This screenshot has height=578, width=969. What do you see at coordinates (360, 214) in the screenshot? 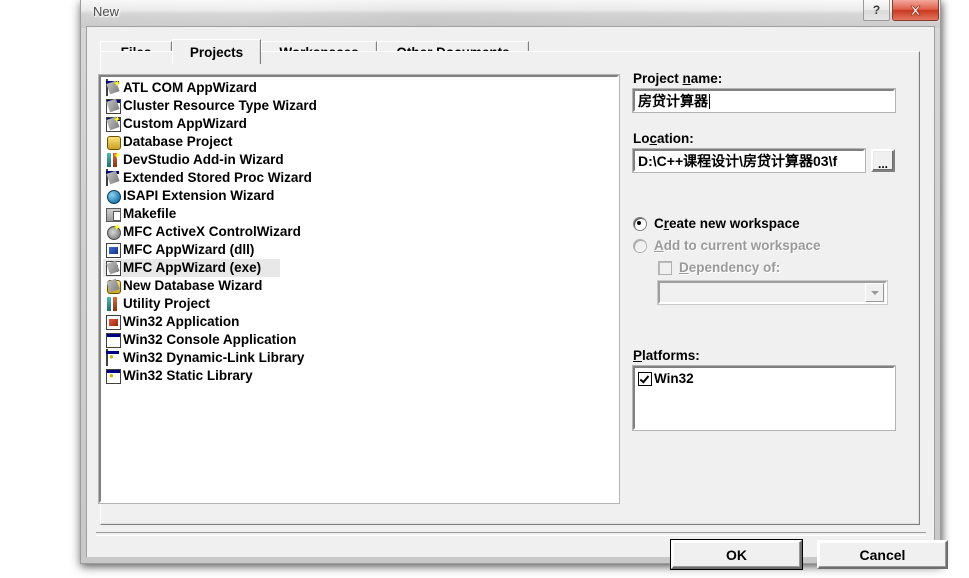
I see `list-item: Makefile` at bounding box center [360, 214].